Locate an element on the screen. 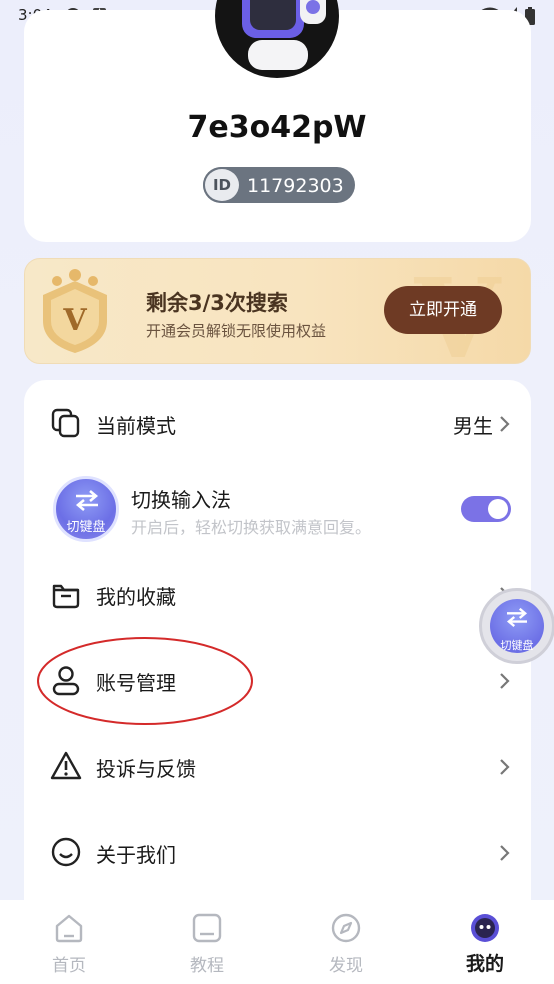  current-mode-value: 男生 is located at coordinates (473, 426).